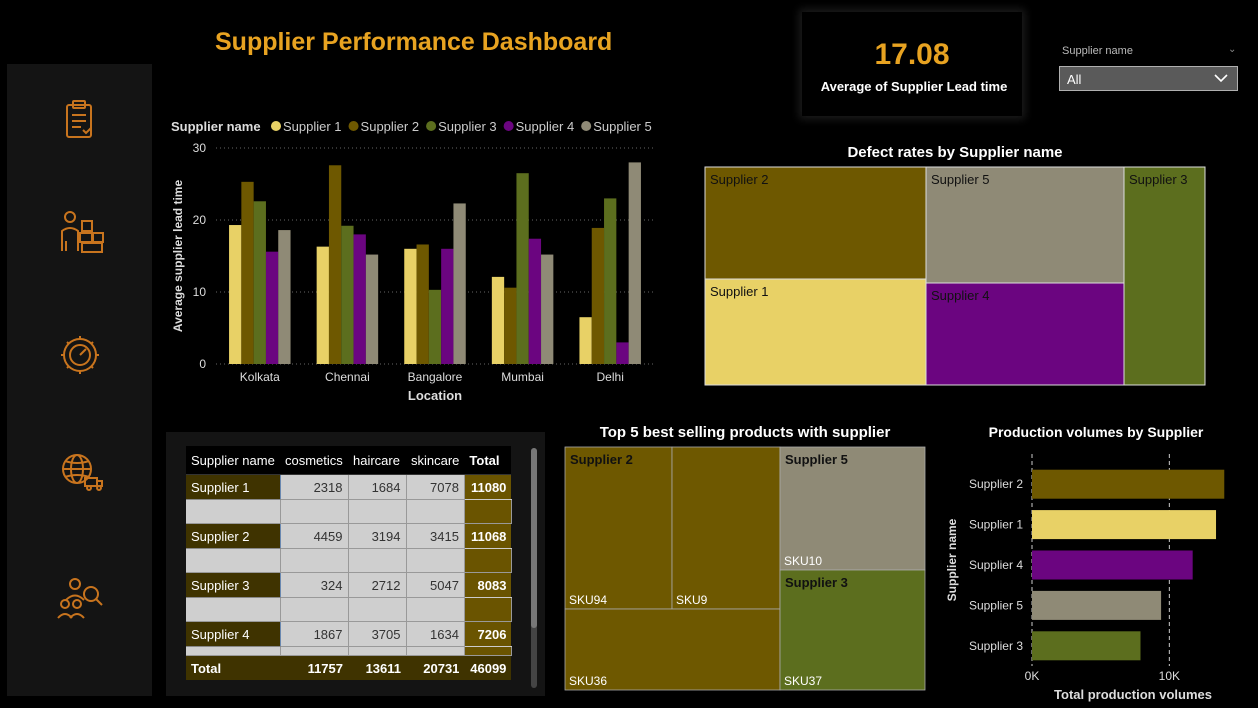  What do you see at coordinates (80, 121) in the screenshot?
I see `clipboard-icon` at bounding box center [80, 121].